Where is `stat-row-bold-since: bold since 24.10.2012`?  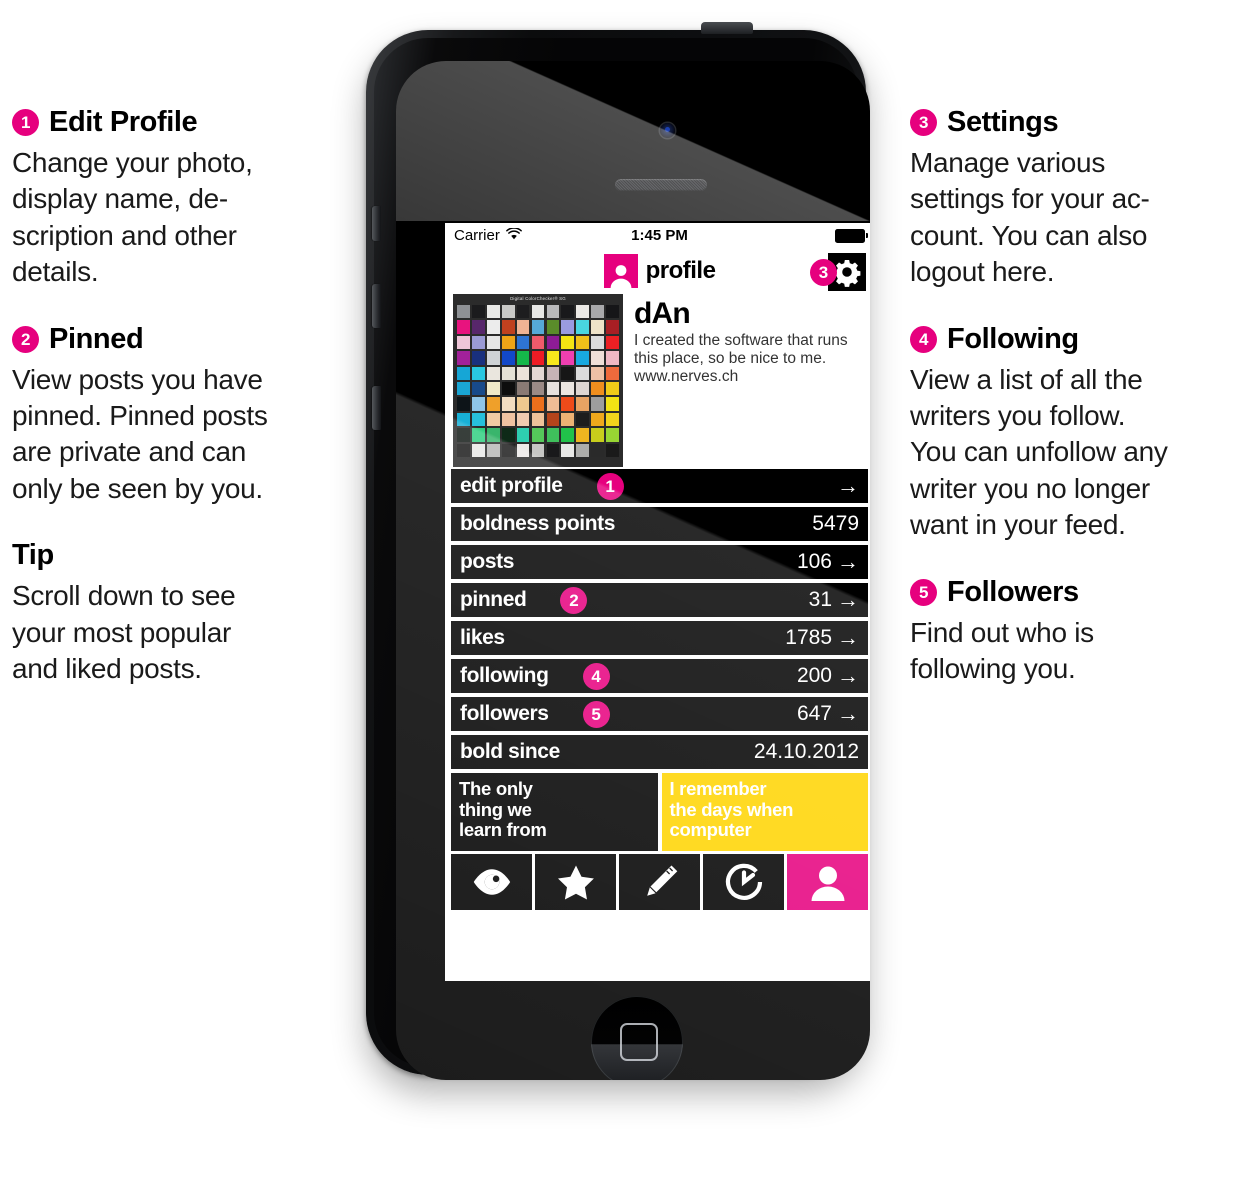 stat-row-bold-since: bold since 24.10.2012 is located at coordinates (659, 752).